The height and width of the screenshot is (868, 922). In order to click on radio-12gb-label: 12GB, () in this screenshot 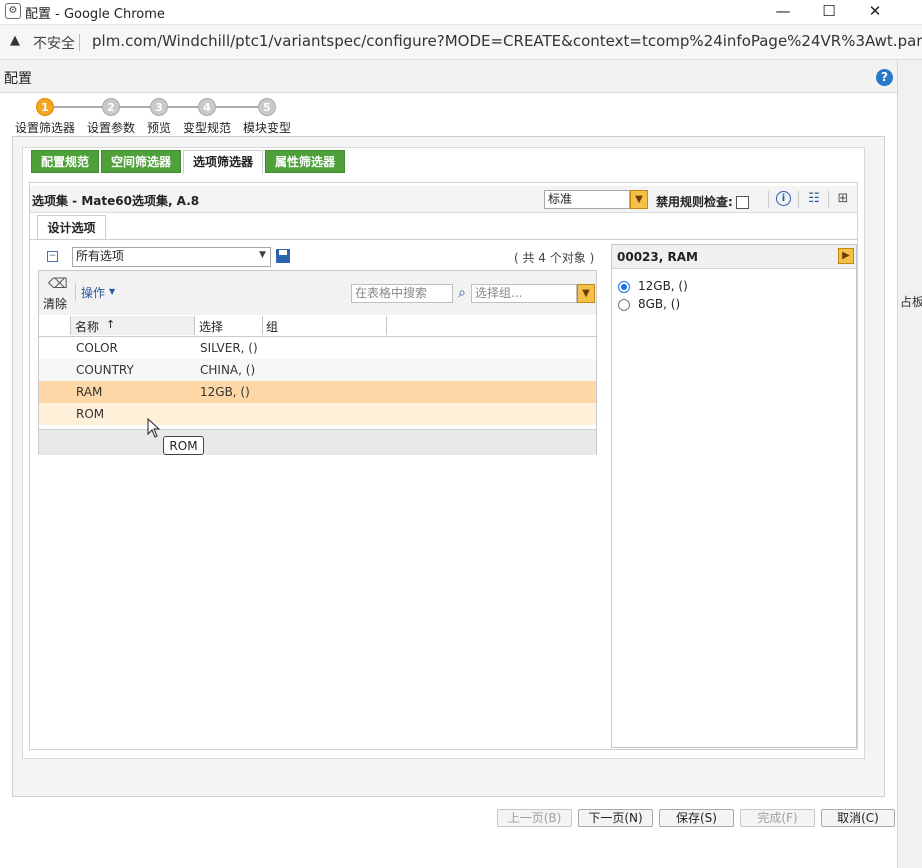, I will do `click(663, 286)`.